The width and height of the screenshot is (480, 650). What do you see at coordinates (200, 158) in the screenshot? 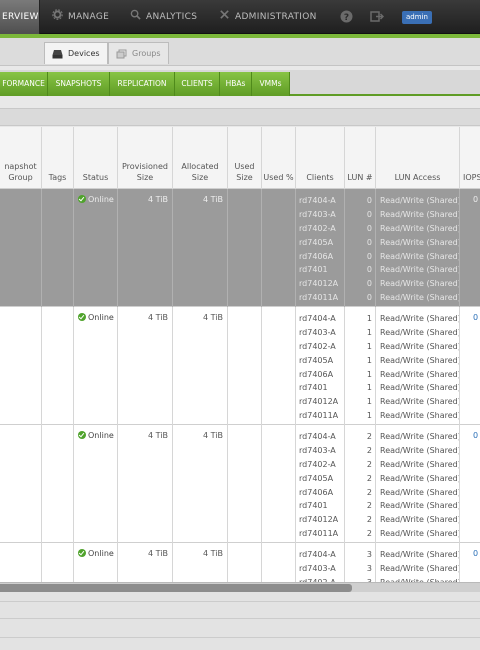
I see `col-allocated-size: Allocated Size` at bounding box center [200, 158].